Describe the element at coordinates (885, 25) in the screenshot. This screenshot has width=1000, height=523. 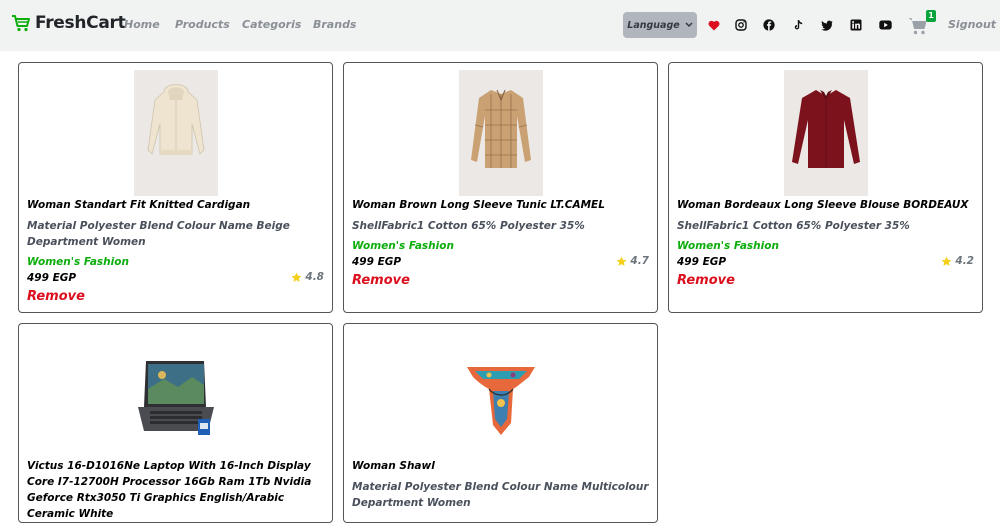
I see `youtube-icon` at that location.